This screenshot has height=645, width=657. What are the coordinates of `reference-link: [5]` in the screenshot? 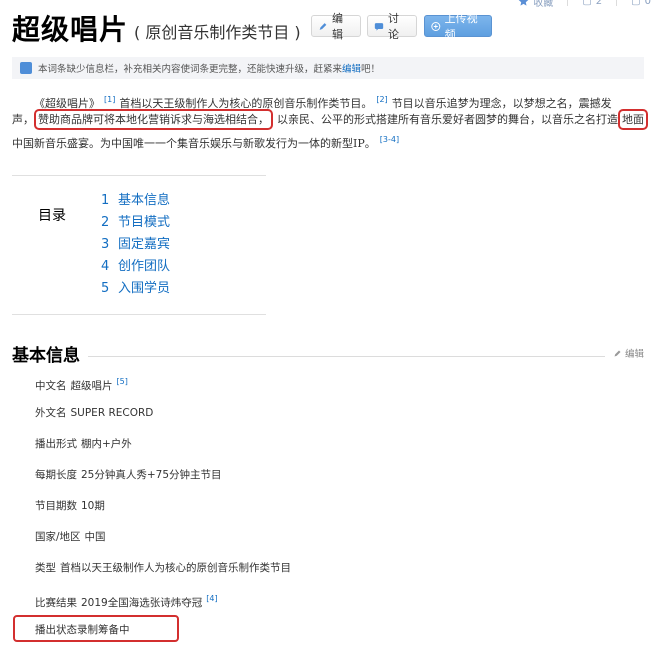 It's located at (122, 381).